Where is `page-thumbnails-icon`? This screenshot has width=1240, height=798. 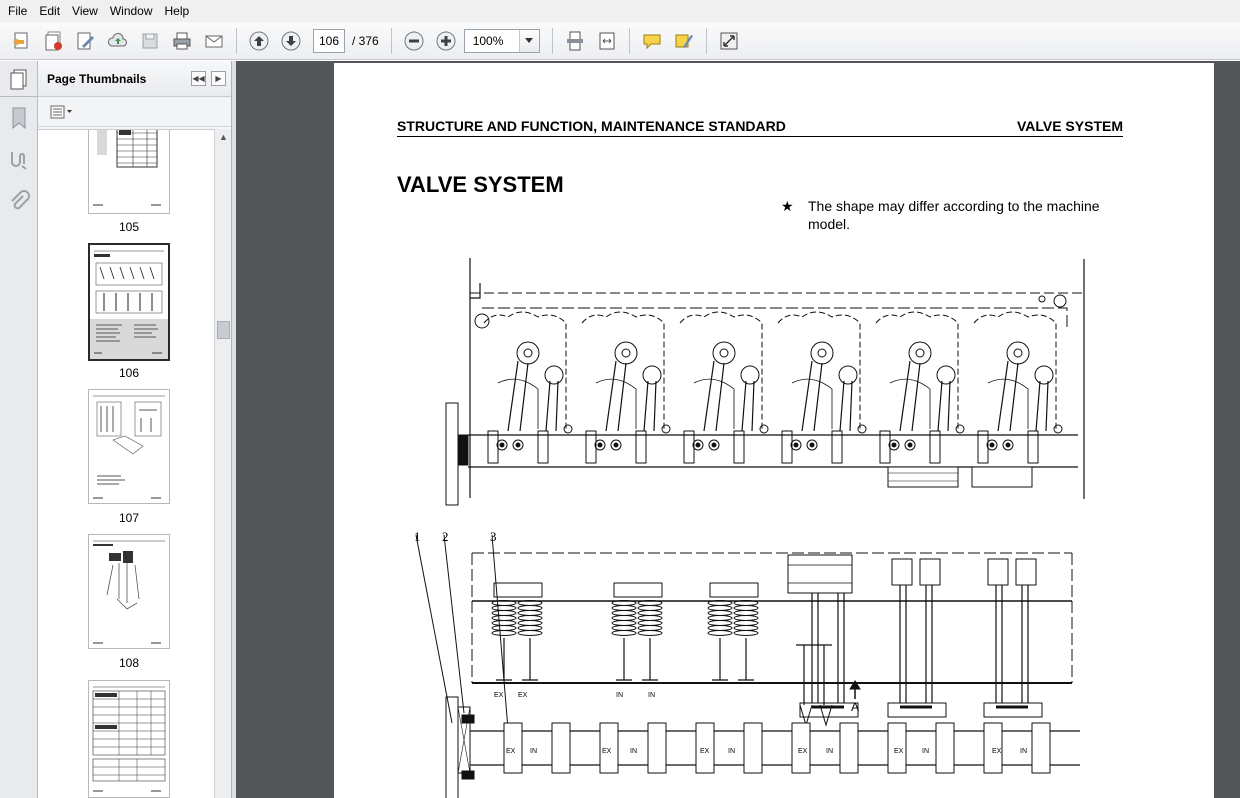
page-thumbnails-icon is located at coordinates (18, 79).